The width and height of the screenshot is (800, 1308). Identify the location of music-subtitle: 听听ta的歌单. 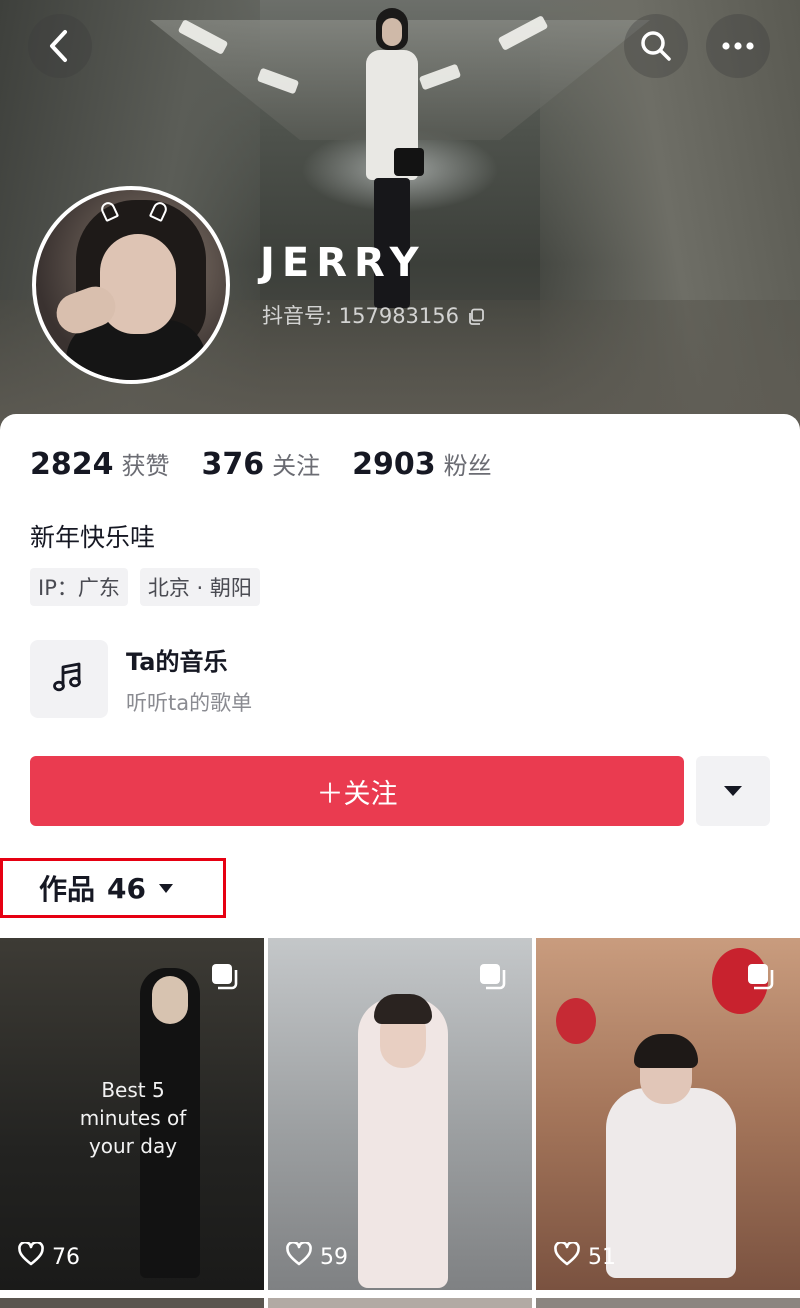
(189, 702).